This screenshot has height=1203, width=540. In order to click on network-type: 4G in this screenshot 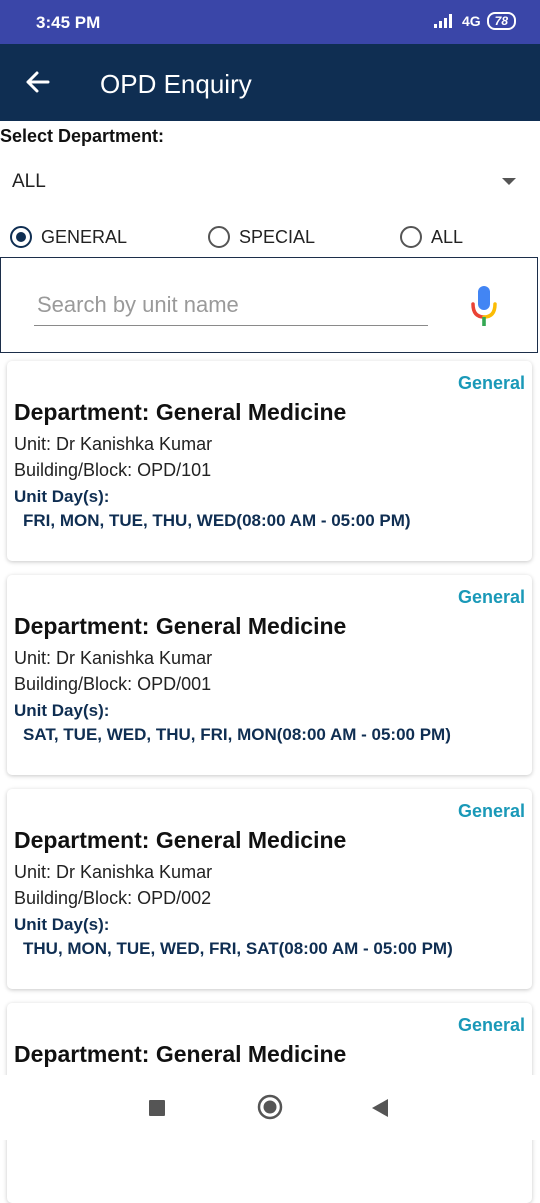, I will do `click(471, 21)`.